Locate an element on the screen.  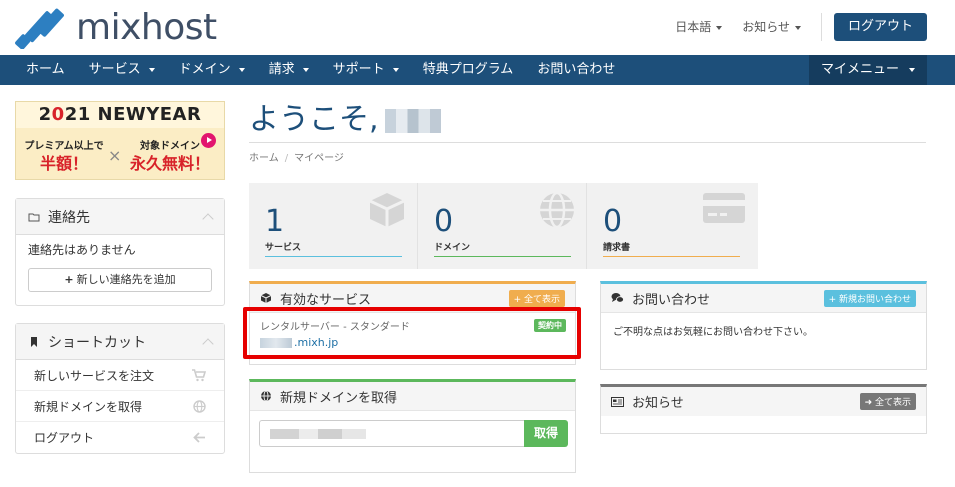
highlight-box is located at coordinates (412, 333).